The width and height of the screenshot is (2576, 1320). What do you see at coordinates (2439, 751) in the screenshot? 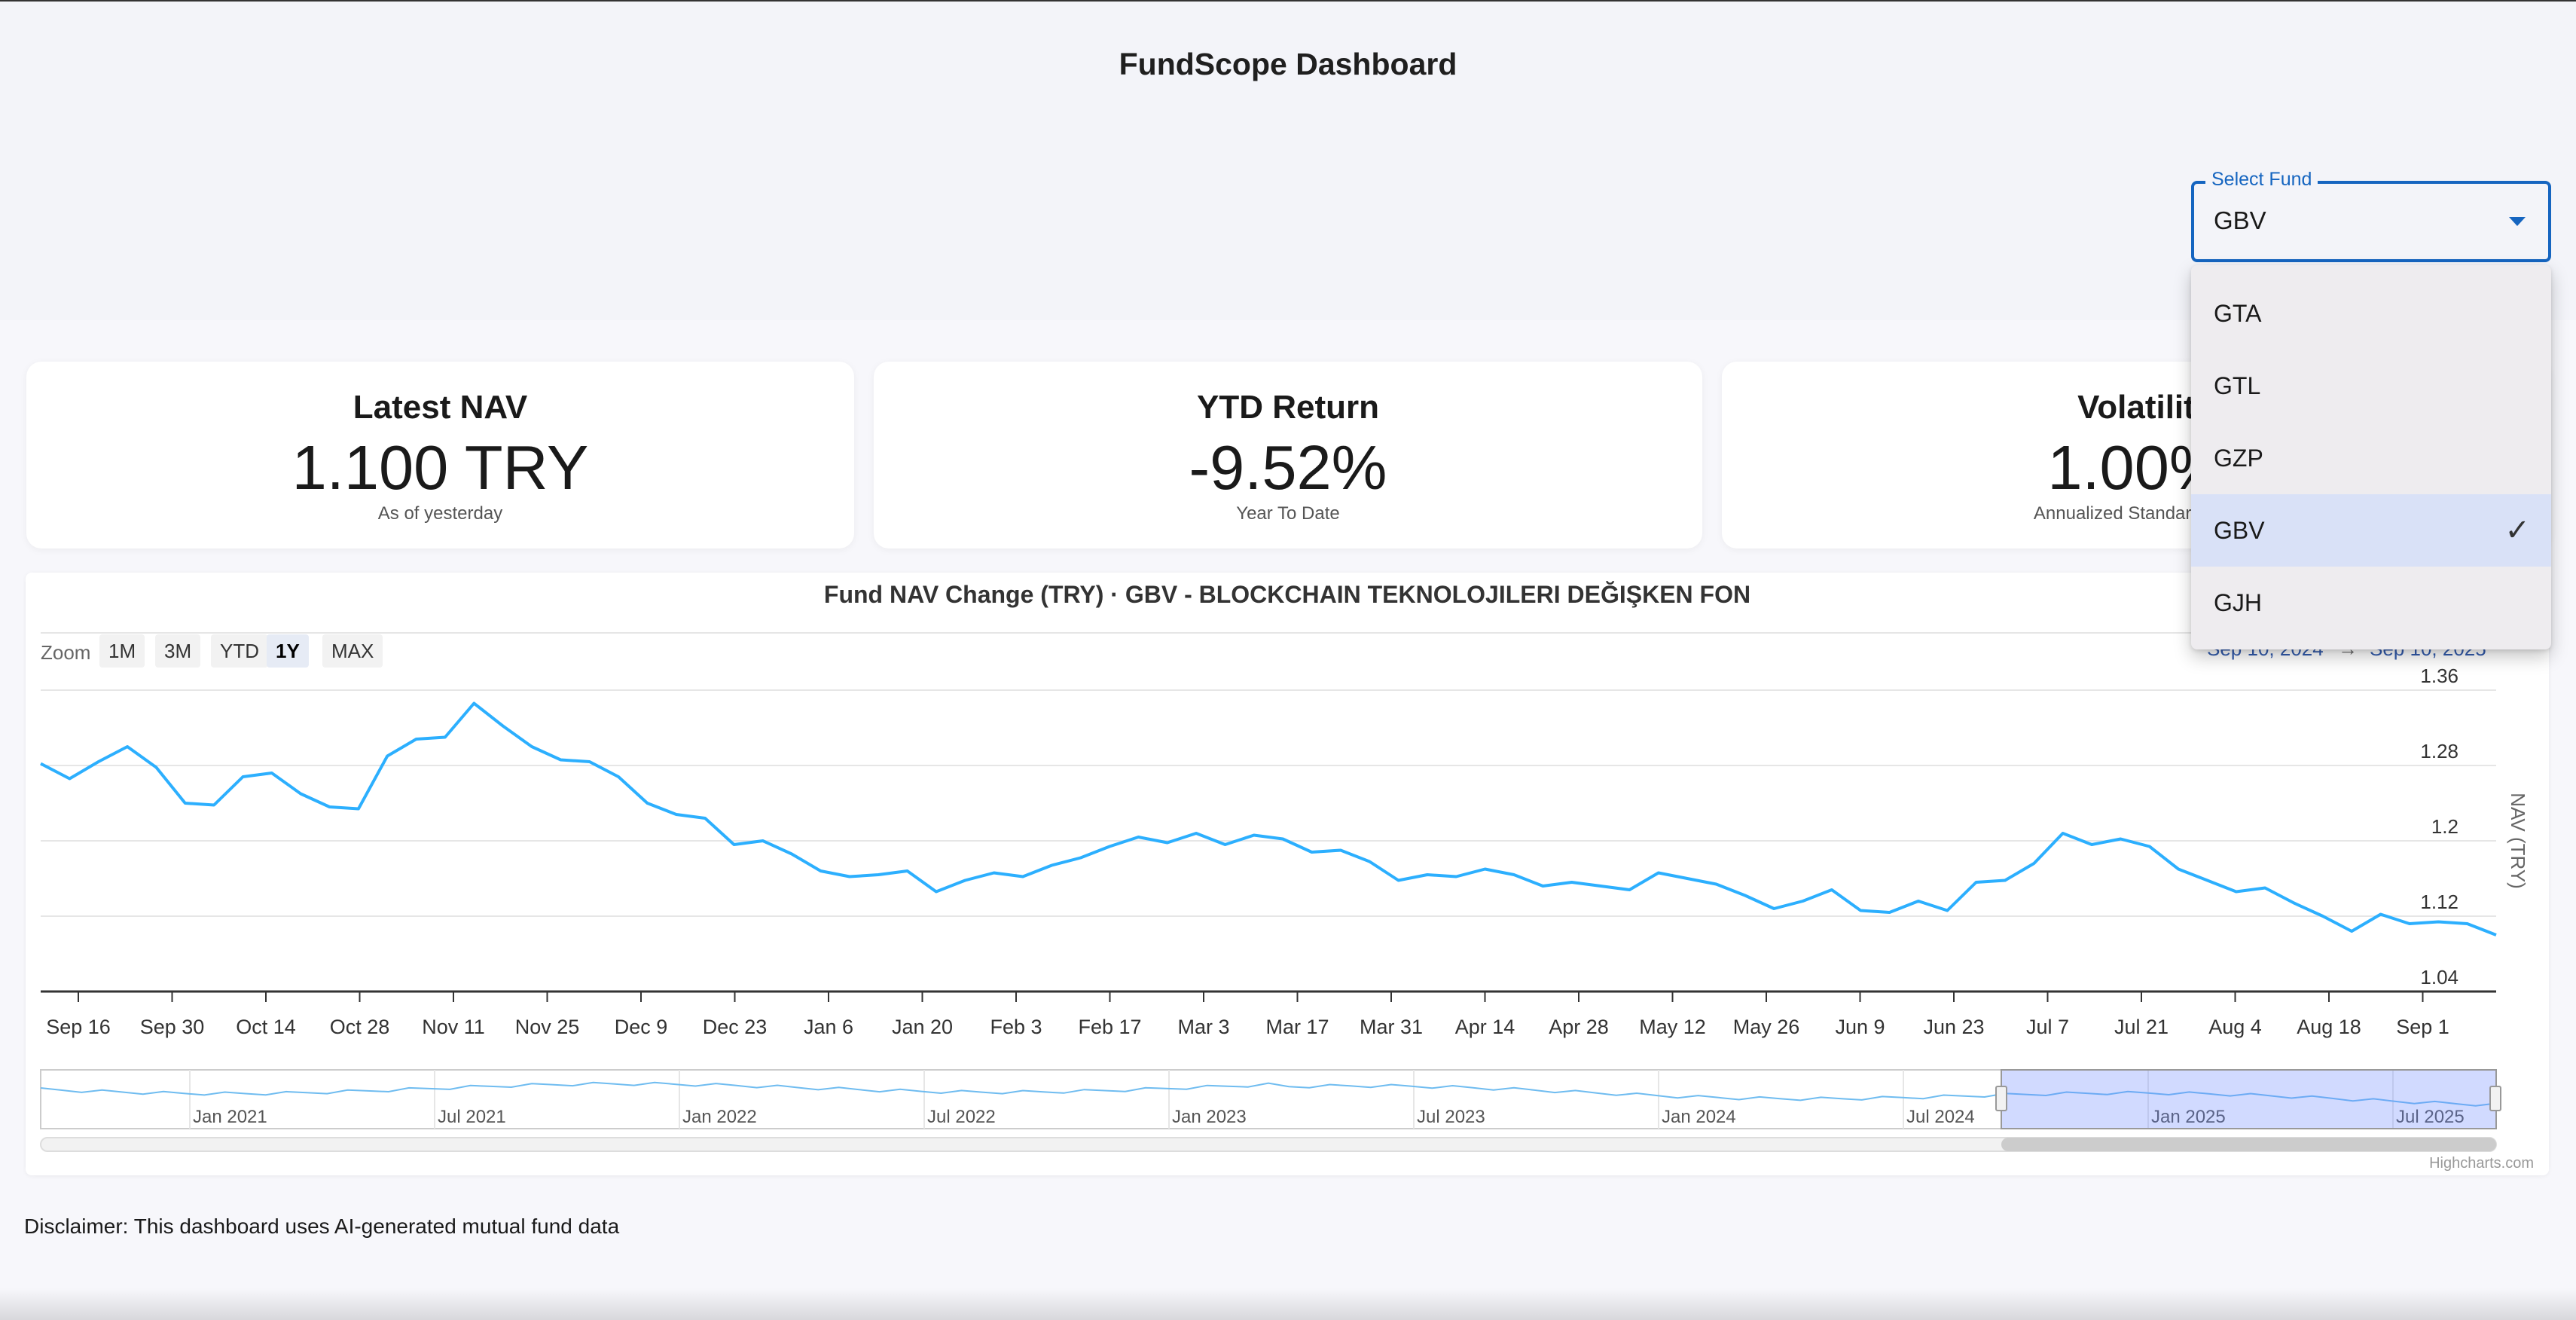
I see `y-tick-label: 1.28` at bounding box center [2439, 751].